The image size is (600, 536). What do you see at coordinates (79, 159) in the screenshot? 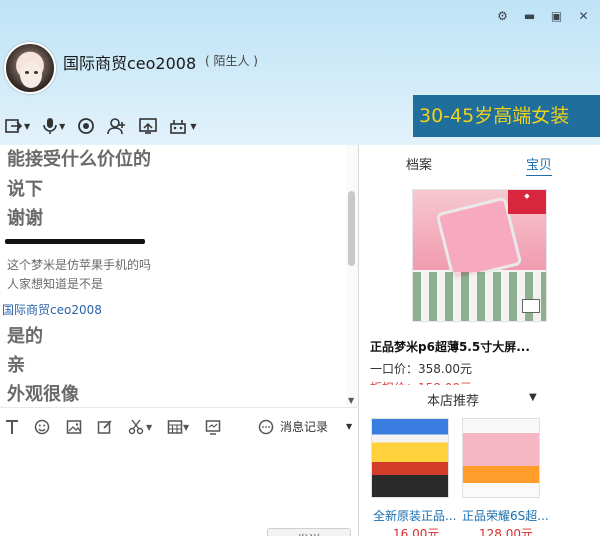
I see `chat-message: 能接受什么价位的` at bounding box center [79, 159].